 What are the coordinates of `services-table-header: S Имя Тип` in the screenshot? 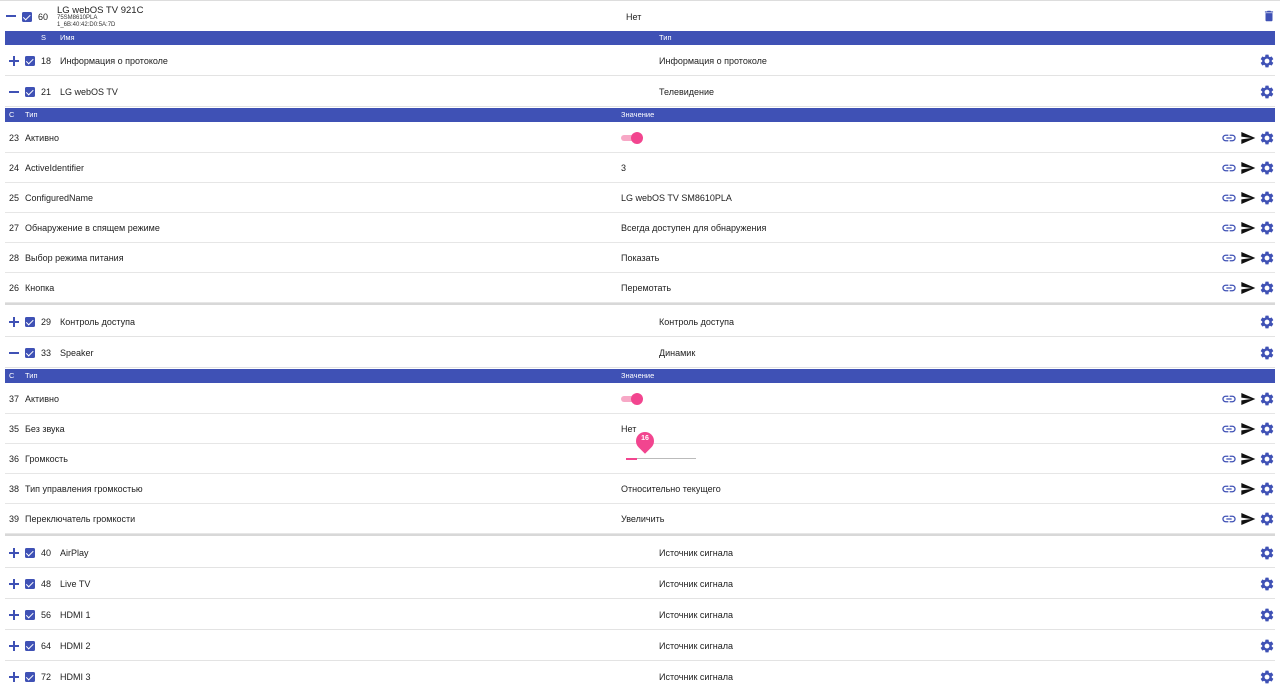 It's located at (640, 38).